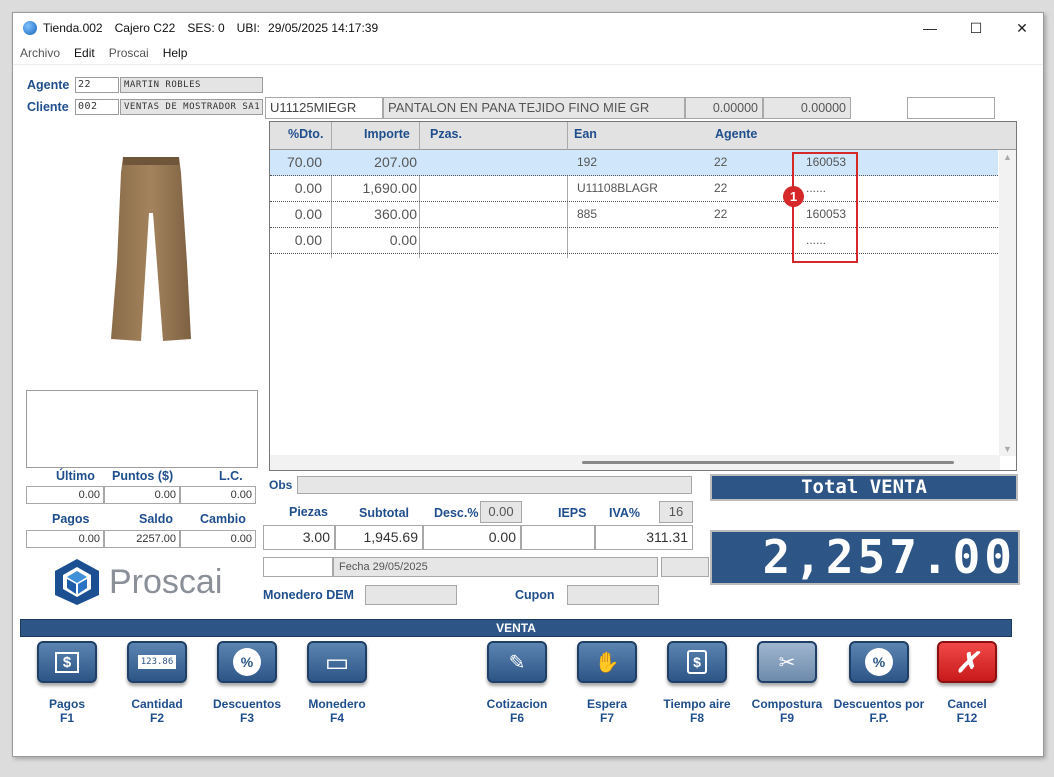  What do you see at coordinates (142, 495) in the screenshot?
I see `puntos-field: 0.00` at bounding box center [142, 495].